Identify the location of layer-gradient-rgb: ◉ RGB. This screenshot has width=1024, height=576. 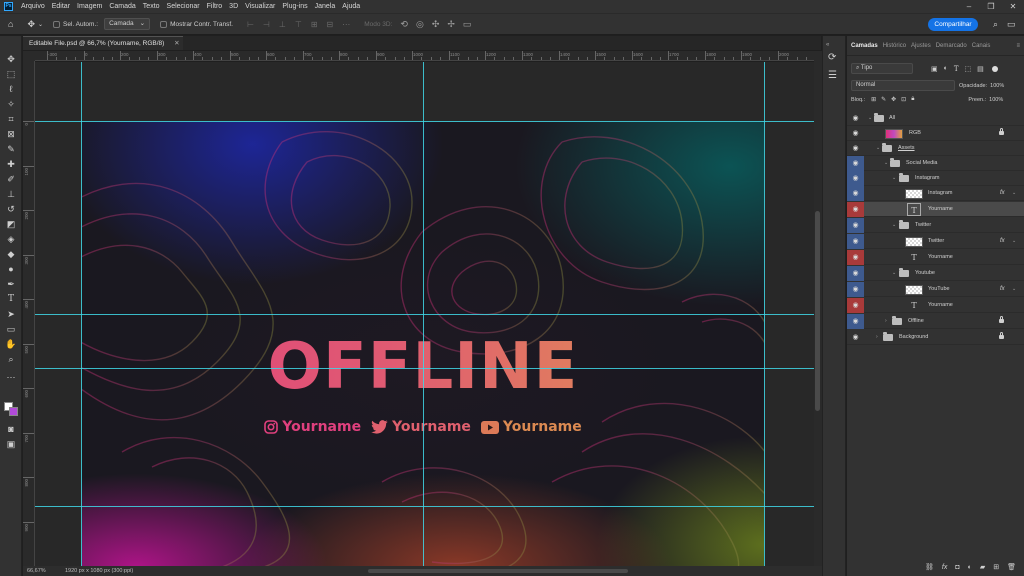
(935, 133).